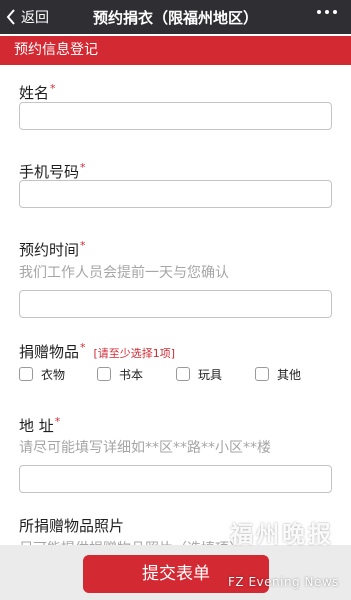 The width and height of the screenshot is (351, 600). I want to click on back-button: 返回, so click(27, 17).